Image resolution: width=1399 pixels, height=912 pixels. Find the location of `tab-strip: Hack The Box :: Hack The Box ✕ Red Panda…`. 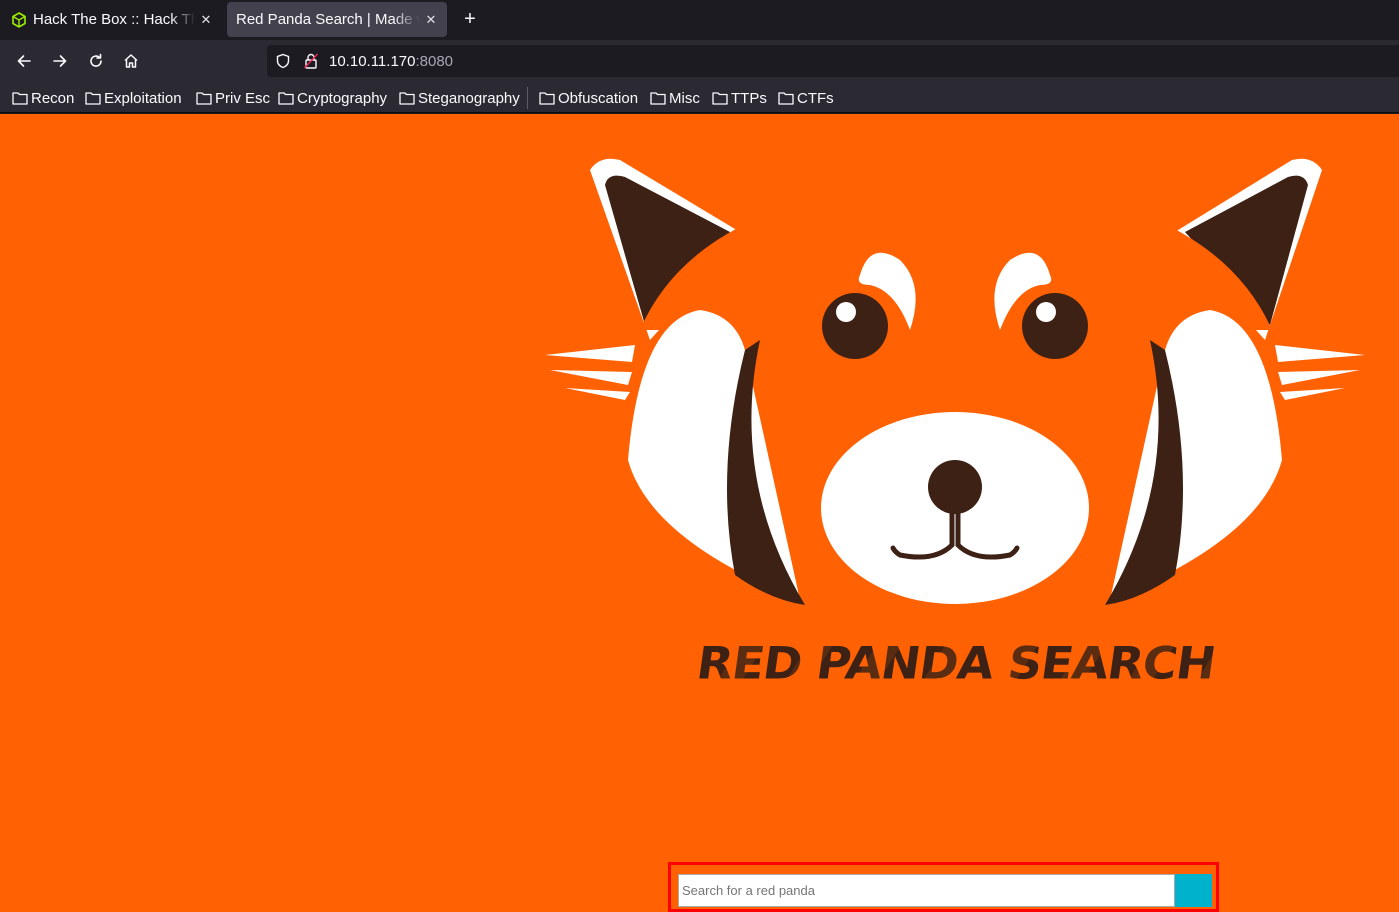

tab-strip: Hack The Box :: Hack The Box ✕ Red Panda… is located at coordinates (699, 20).